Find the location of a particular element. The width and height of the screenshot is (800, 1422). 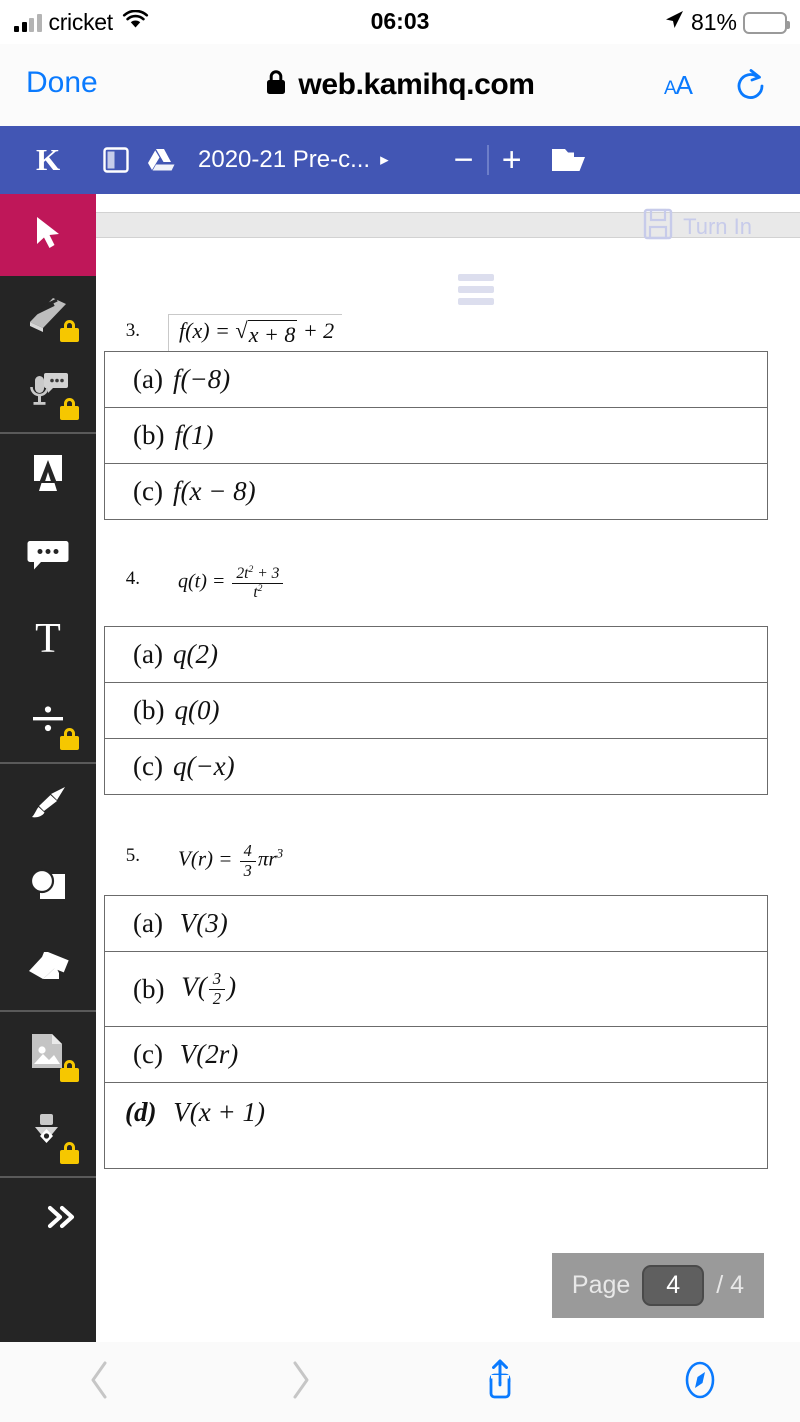

part-expression: V(2r) is located at coordinates (205, 1054).